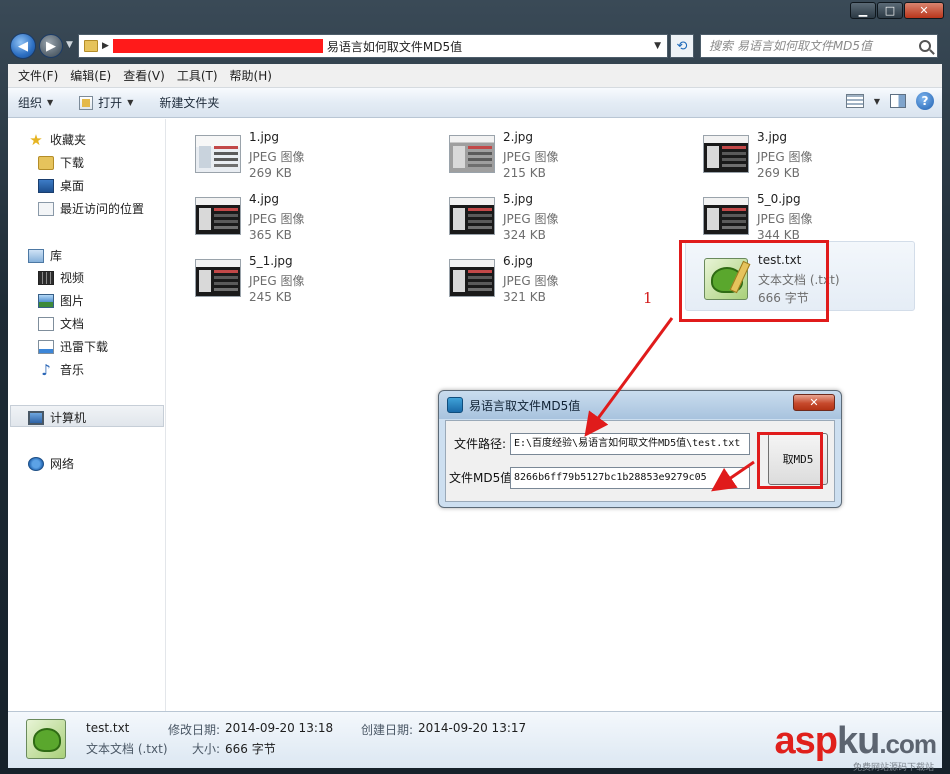  I want to click on arrow-to-path-field, so click(629, 377).